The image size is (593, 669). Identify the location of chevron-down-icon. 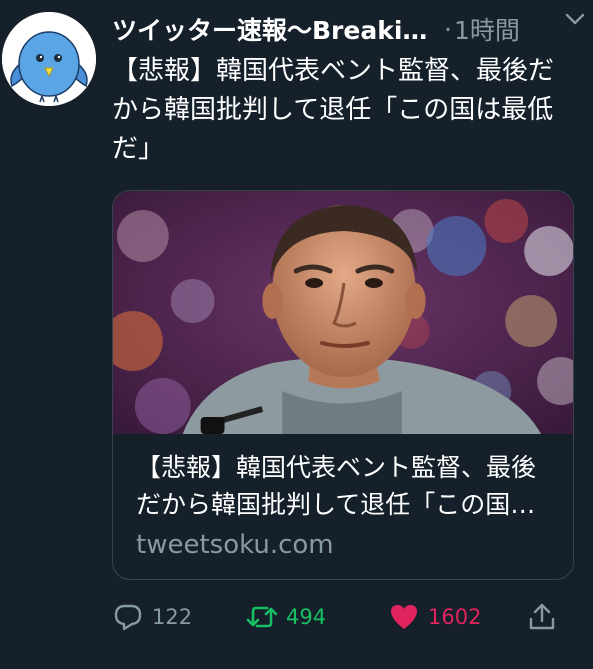
(575, 18).